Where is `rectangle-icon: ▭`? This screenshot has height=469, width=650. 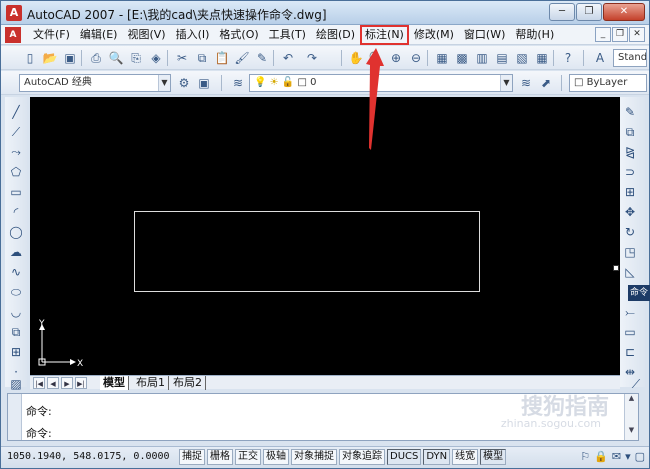 rectangle-icon: ▭ is located at coordinates (16, 192).